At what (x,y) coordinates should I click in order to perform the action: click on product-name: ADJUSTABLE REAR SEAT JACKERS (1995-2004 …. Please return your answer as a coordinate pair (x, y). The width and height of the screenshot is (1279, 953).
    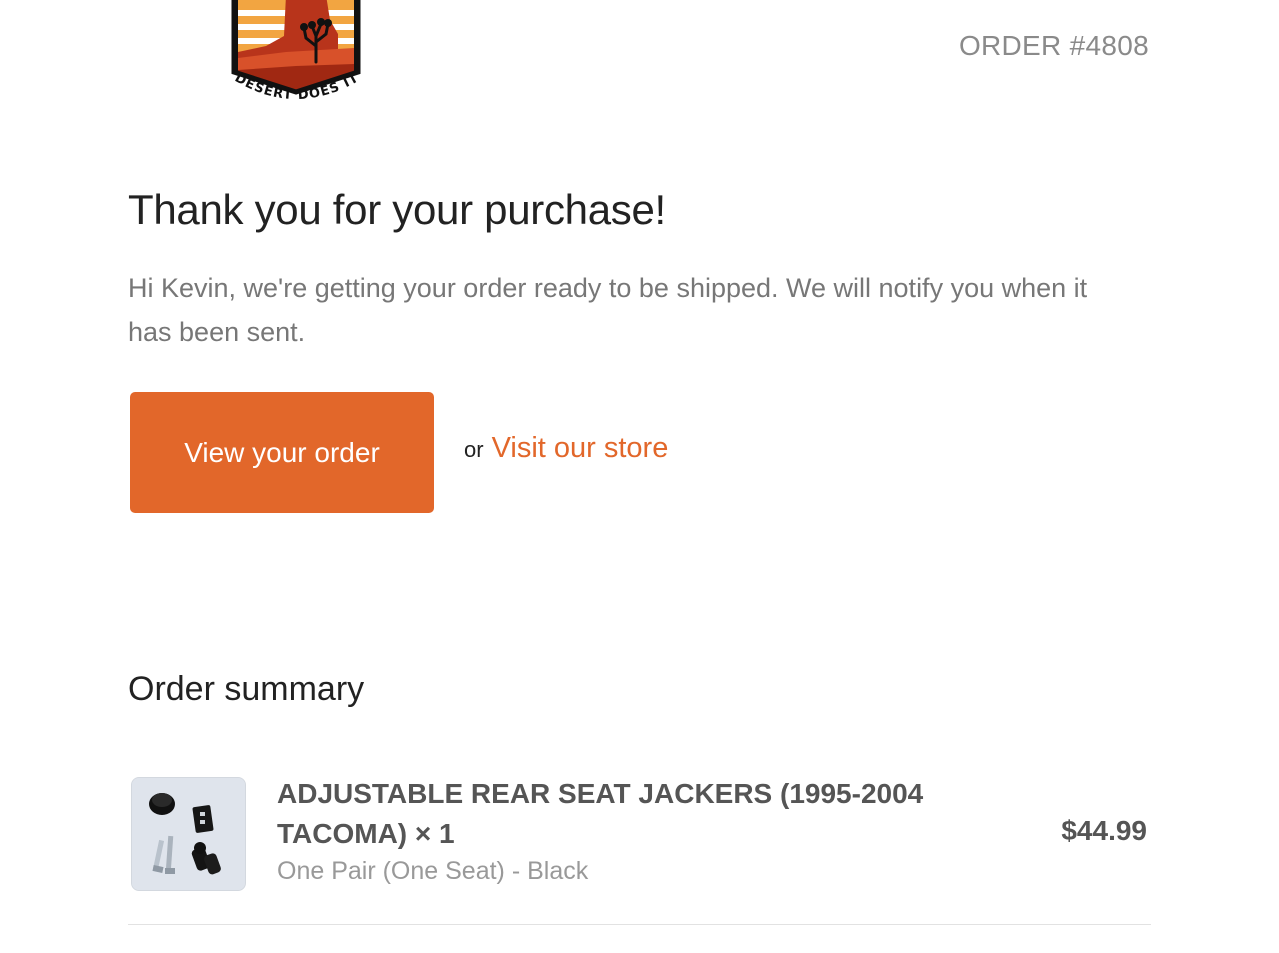
    Looking at the image, I should click on (600, 813).